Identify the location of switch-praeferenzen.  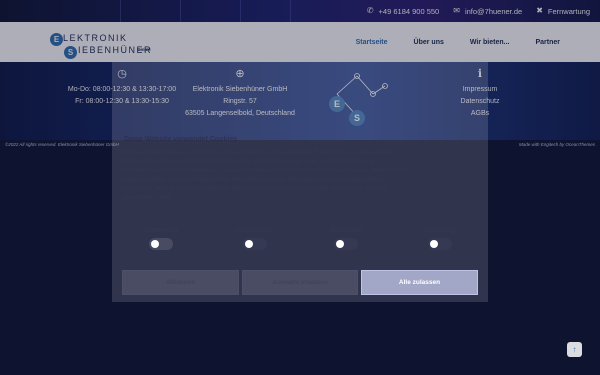
(255, 244).